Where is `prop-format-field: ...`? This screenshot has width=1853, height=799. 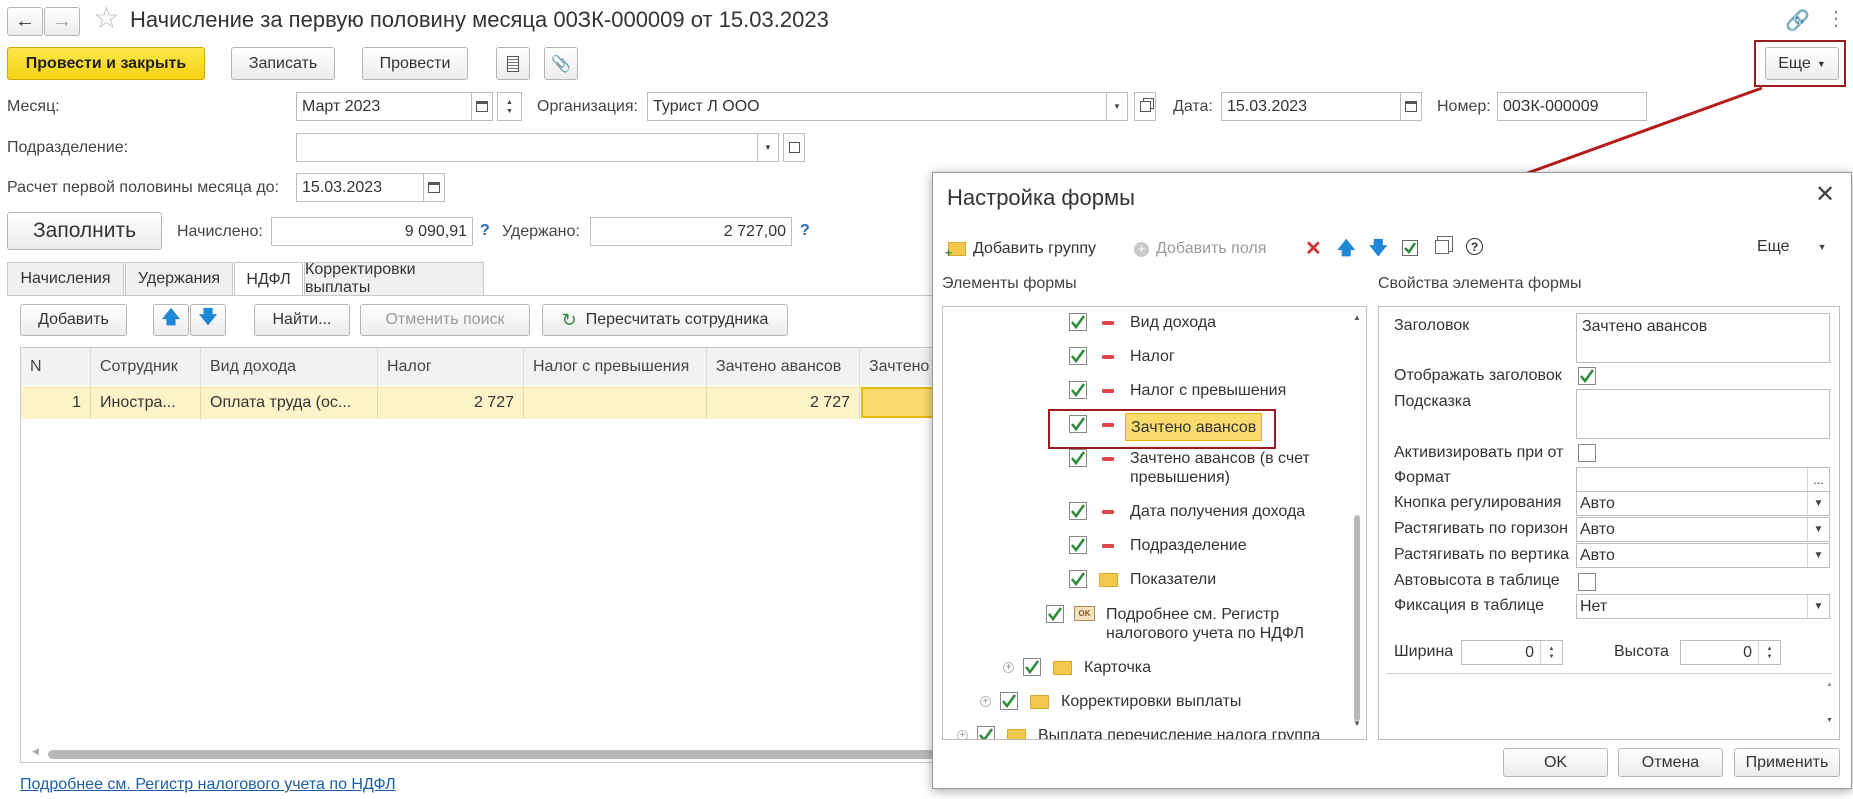 prop-format-field: ... is located at coordinates (1703, 479).